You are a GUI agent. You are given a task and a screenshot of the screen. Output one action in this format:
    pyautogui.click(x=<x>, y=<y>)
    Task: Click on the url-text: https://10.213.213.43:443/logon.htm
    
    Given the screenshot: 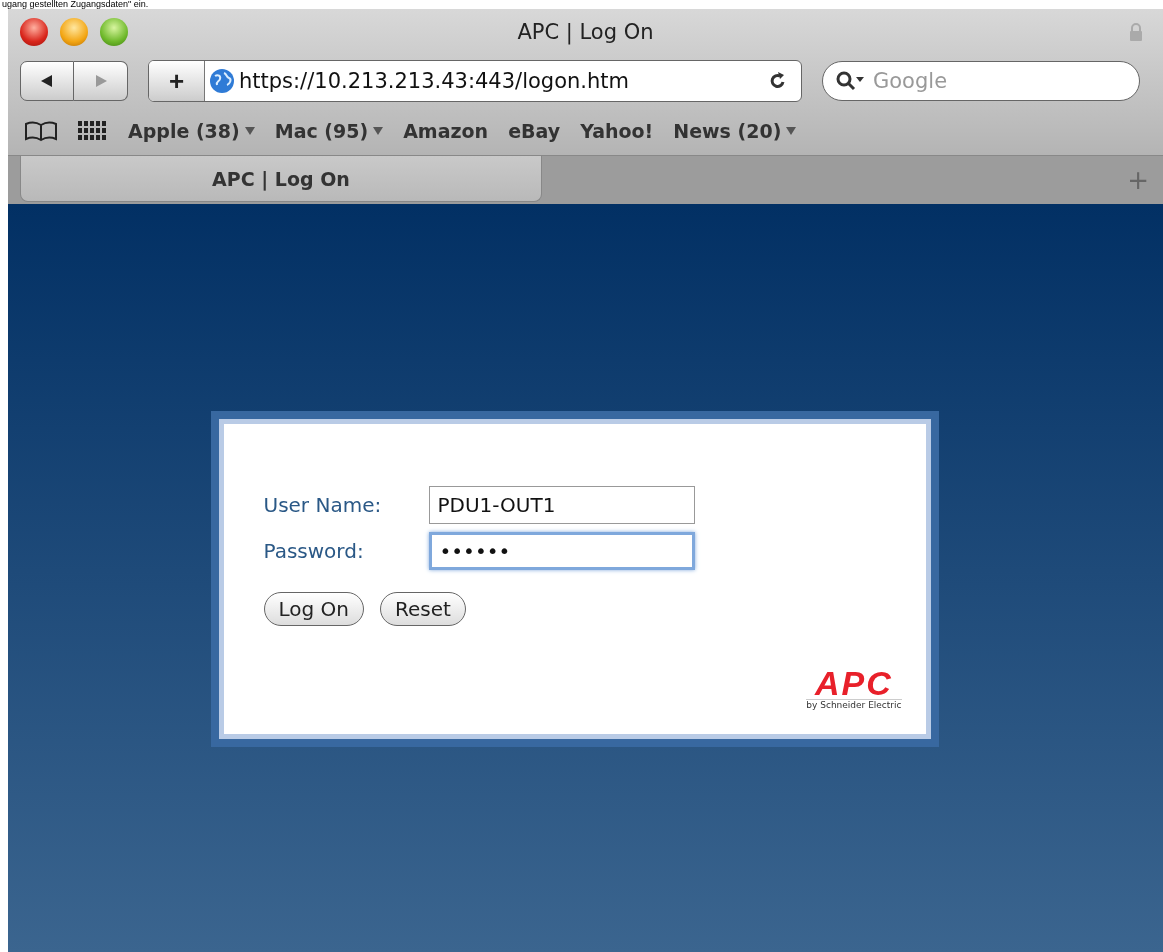 What is the action you would take?
    pyautogui.click(x=434, y=81)
    